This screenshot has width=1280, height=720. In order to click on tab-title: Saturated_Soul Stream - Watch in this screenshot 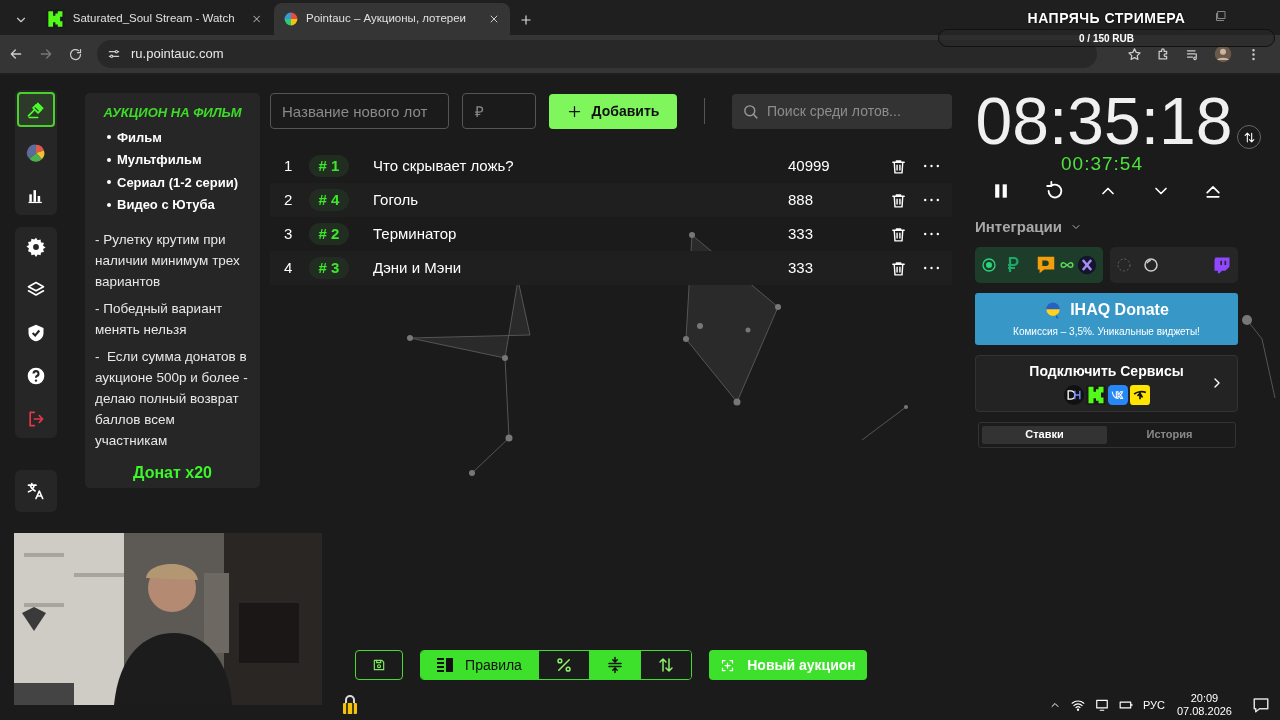, I will do `click(153, 19)`.